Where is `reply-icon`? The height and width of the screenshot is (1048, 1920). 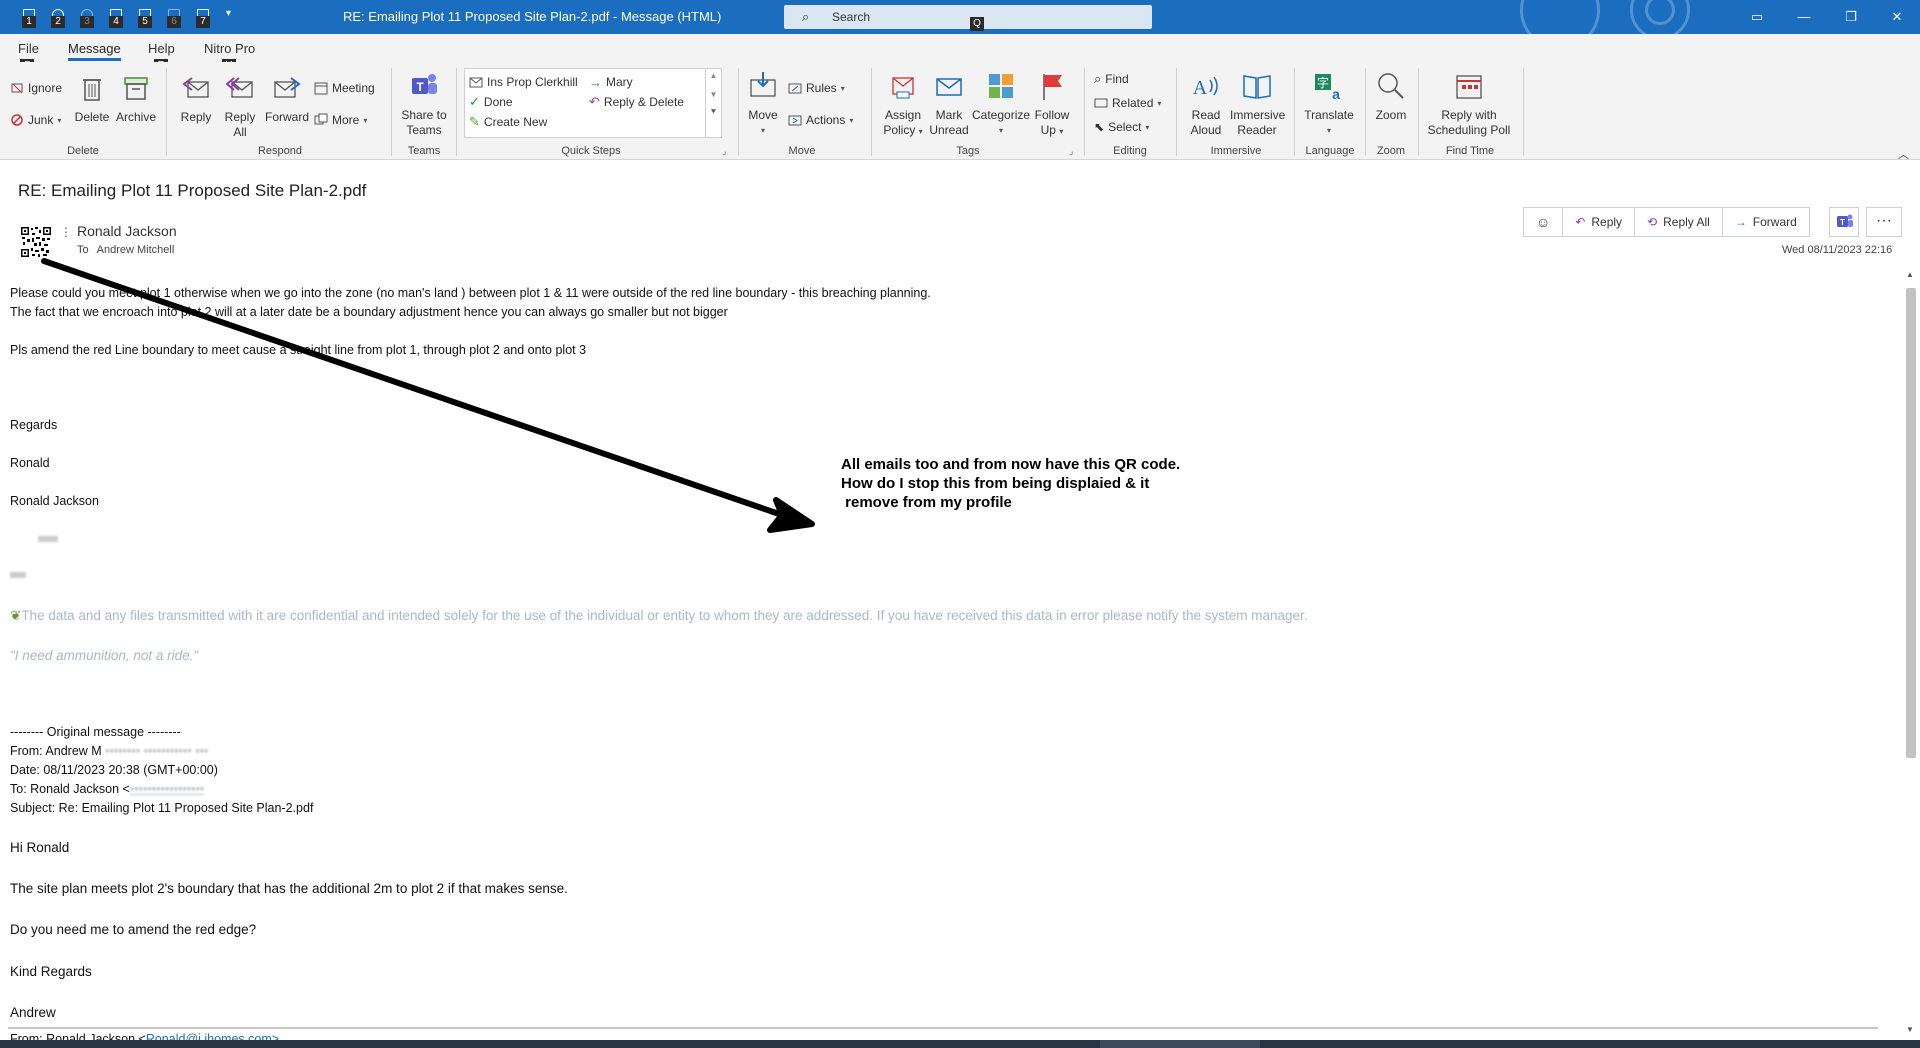 reply-icon is located at coordinates (195, 87).